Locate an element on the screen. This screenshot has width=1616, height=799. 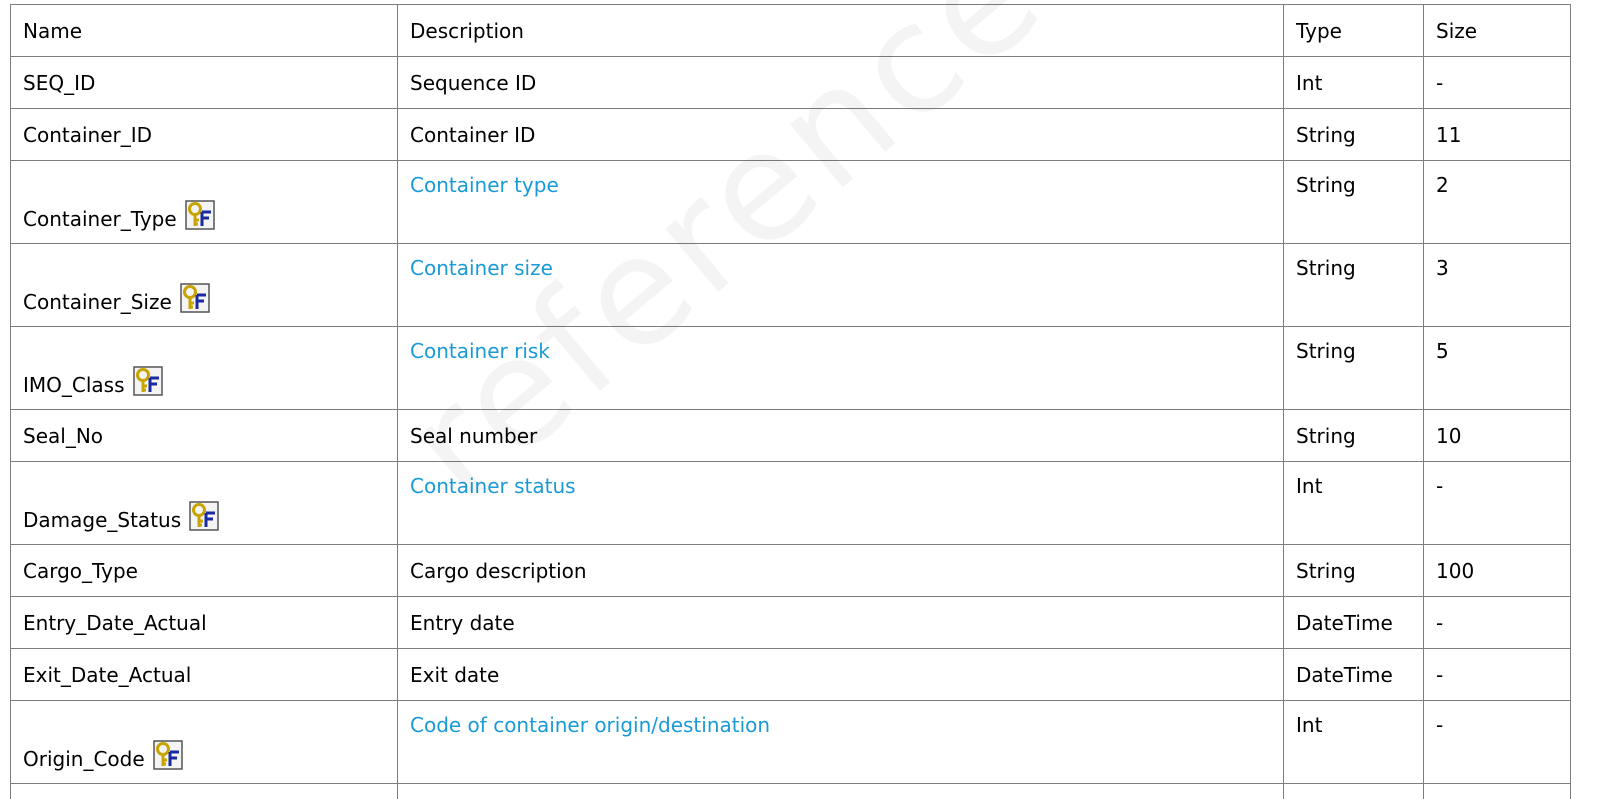
field-name-text: SEQ_ID is located at coordinates (59, 82).